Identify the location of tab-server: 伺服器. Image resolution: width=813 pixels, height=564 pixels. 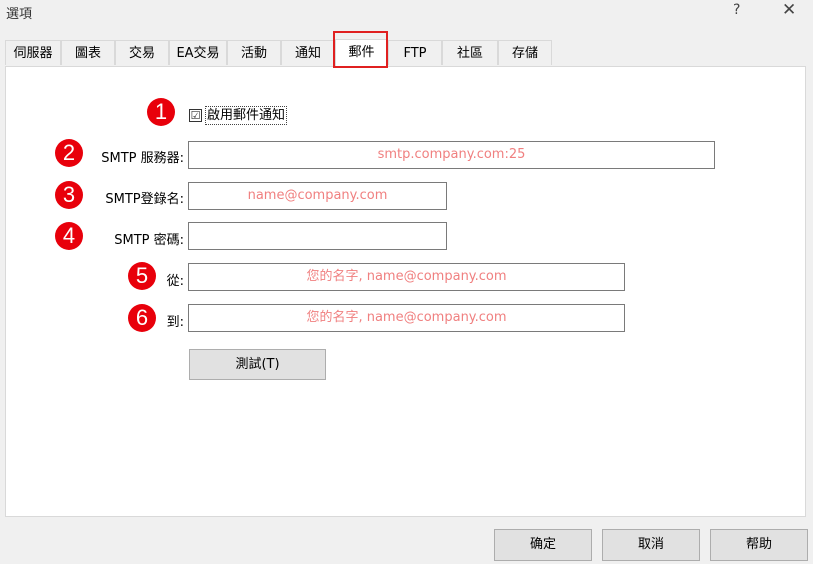
(33, 52).